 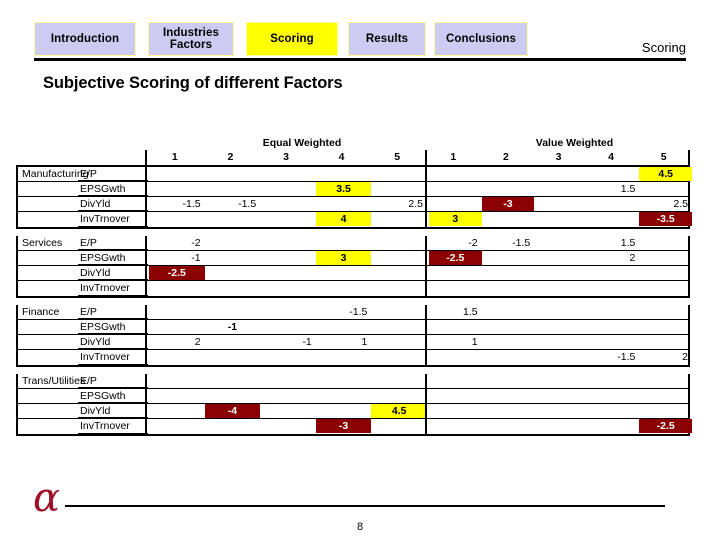 What do you see at coordinates (558, 157) in the screenshot?
I see `column-number-value-3: 3` at bounding box center [558, 157].